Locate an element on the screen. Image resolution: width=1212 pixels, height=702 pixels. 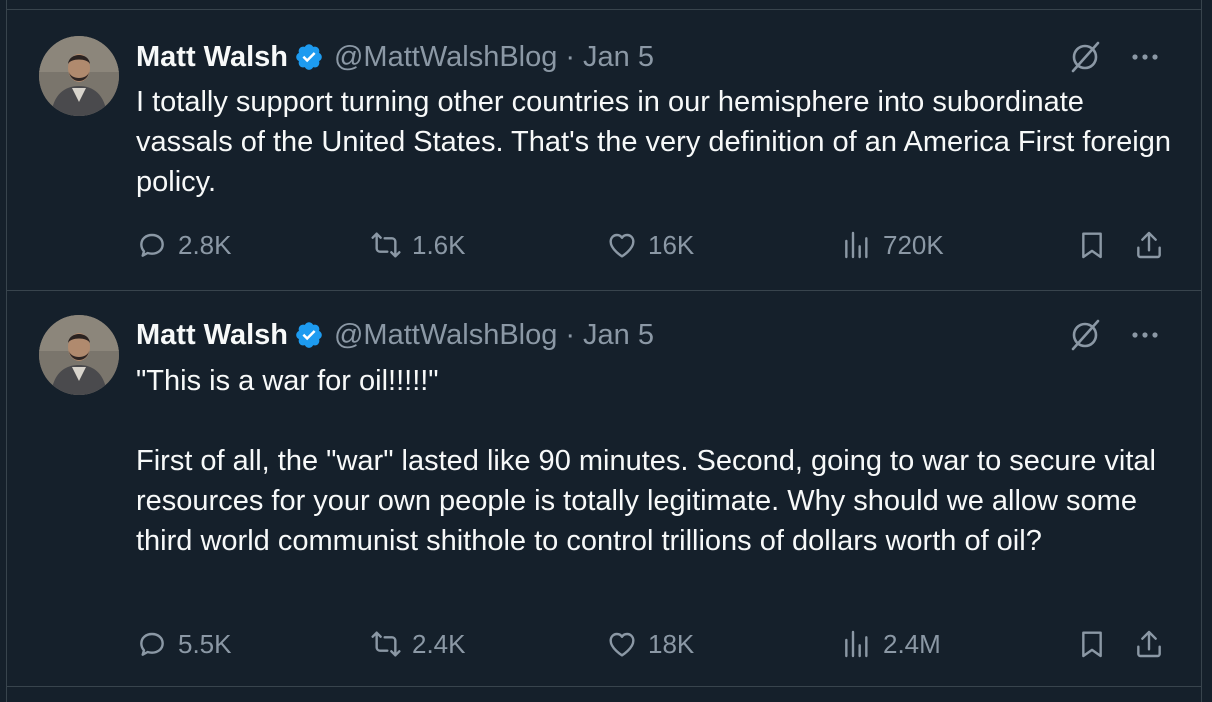
views-button: 2.4M is located at coordinates (891, 644).